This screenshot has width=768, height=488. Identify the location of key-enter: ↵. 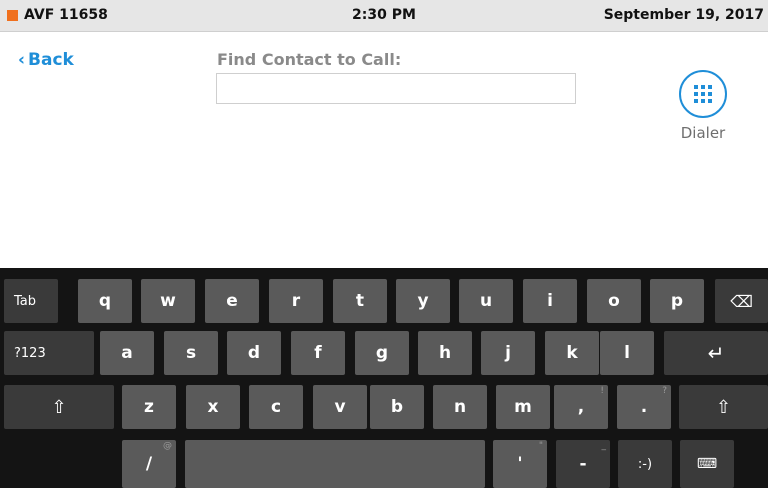
(716, 353).